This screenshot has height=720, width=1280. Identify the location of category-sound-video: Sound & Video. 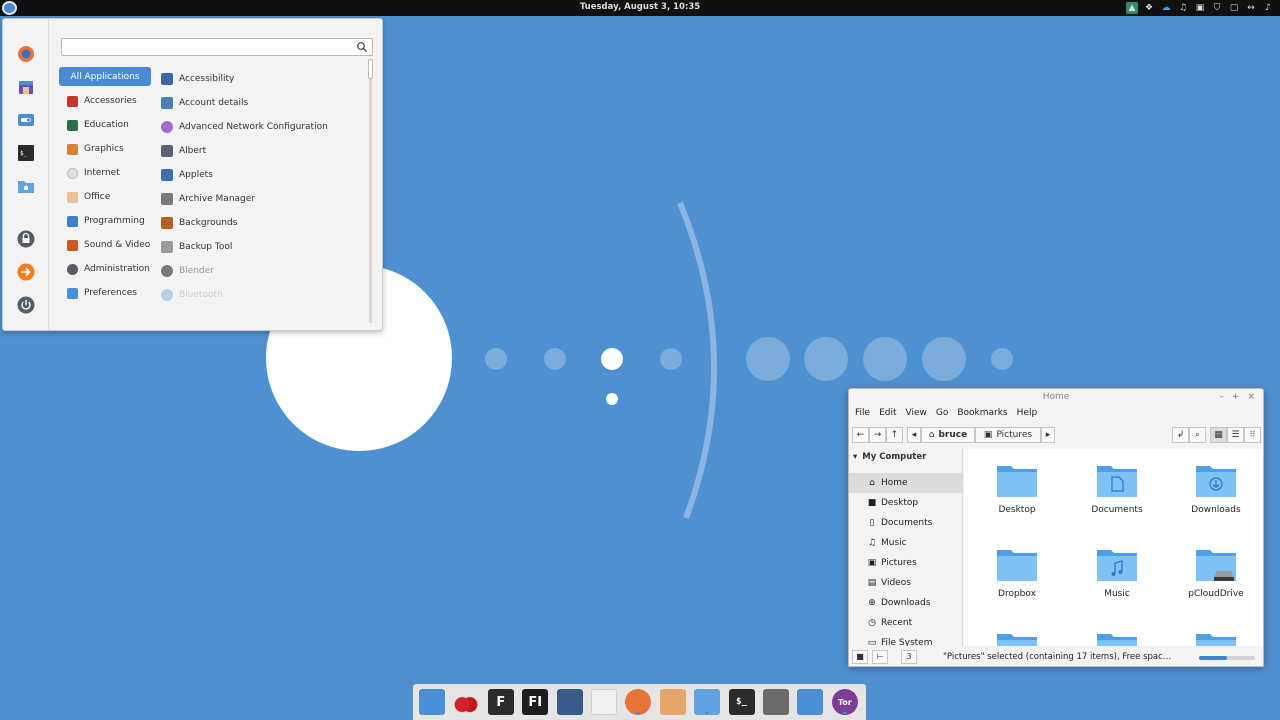
(105, 245).